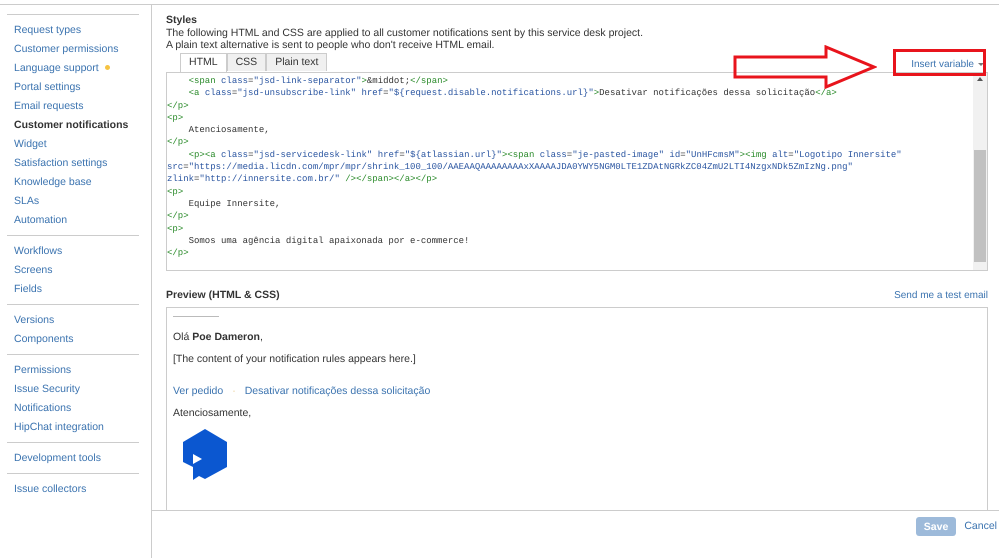 This screenshot has width=999, height=558. Describe the element at coordinates (949, 65) in the screenshot. I see `insert-variable-dropdown: Insert variable` at that location.